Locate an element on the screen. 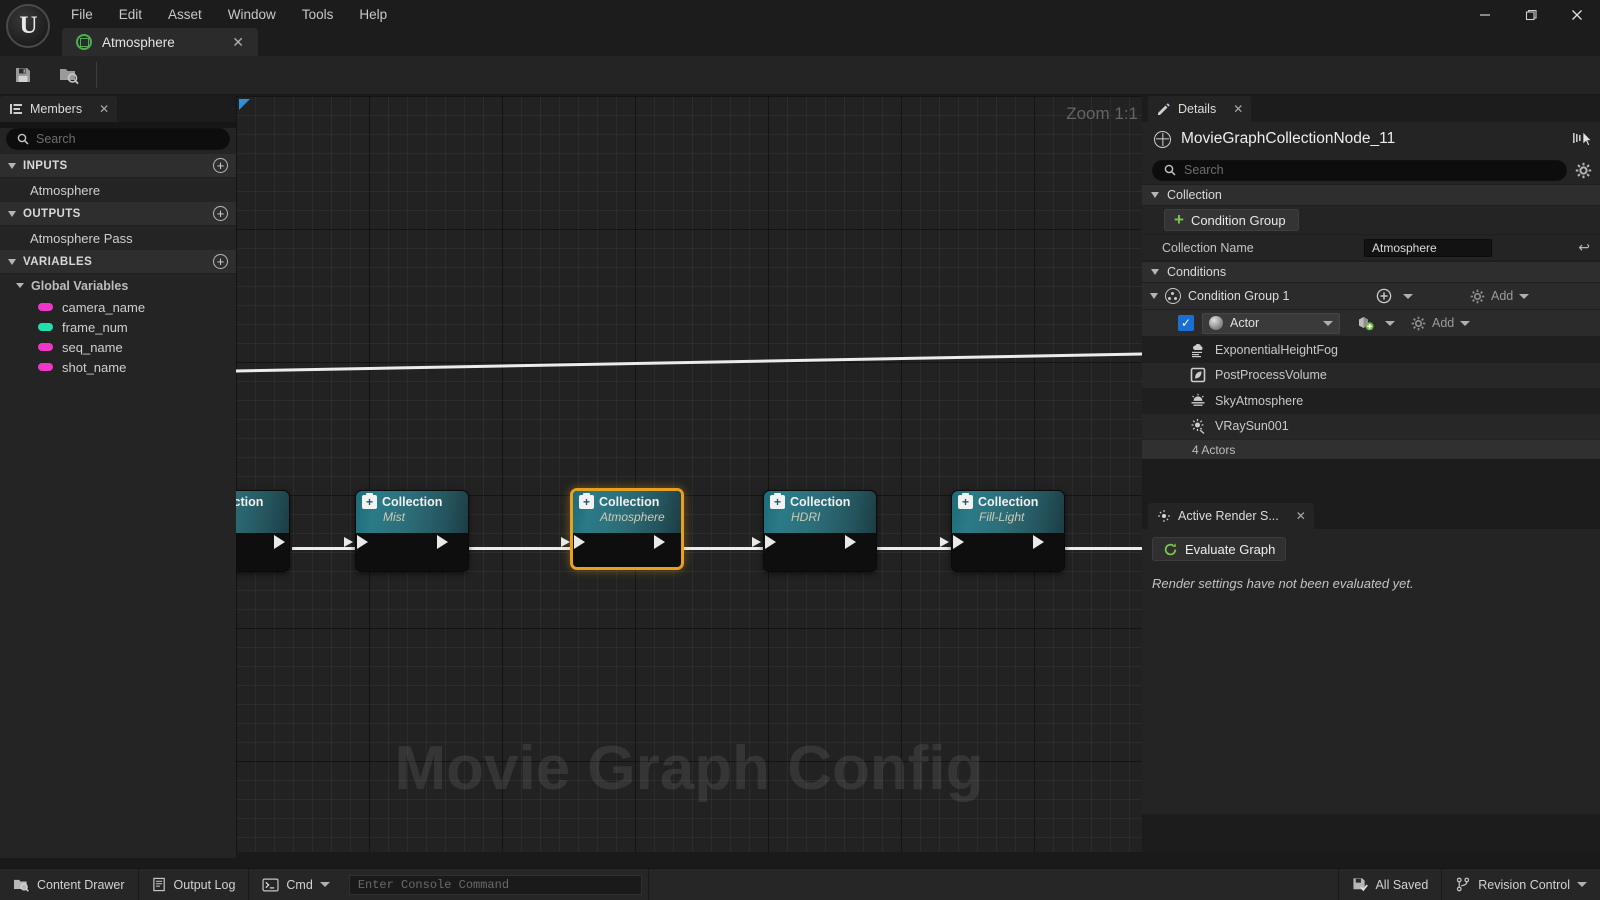  variables-group-global: Global Variables is located at coordinates (118, 285).